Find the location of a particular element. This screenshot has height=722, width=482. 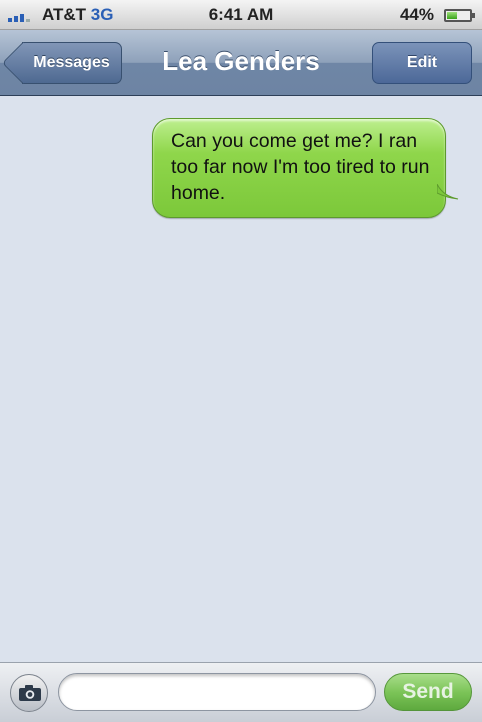

message-input is located at coordinates (217, 692).